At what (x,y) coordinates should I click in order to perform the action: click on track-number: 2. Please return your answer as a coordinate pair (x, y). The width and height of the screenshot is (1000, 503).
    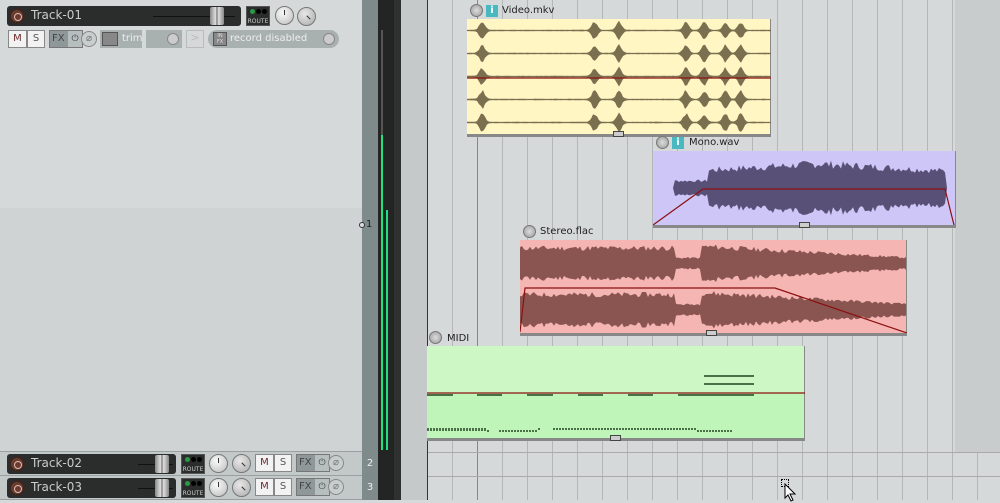
    Looking at the image, I should click on (370, 464).